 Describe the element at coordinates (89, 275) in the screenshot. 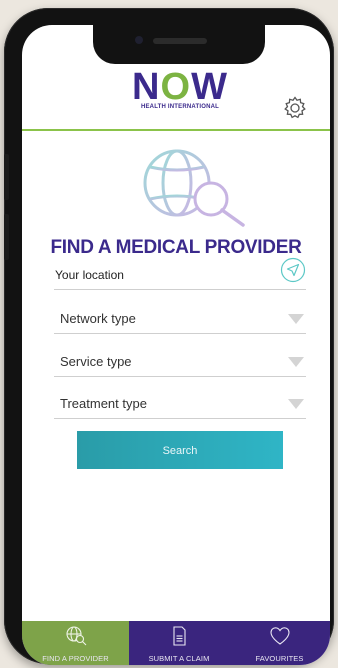

I see `location-field-label: Your location` at that location.